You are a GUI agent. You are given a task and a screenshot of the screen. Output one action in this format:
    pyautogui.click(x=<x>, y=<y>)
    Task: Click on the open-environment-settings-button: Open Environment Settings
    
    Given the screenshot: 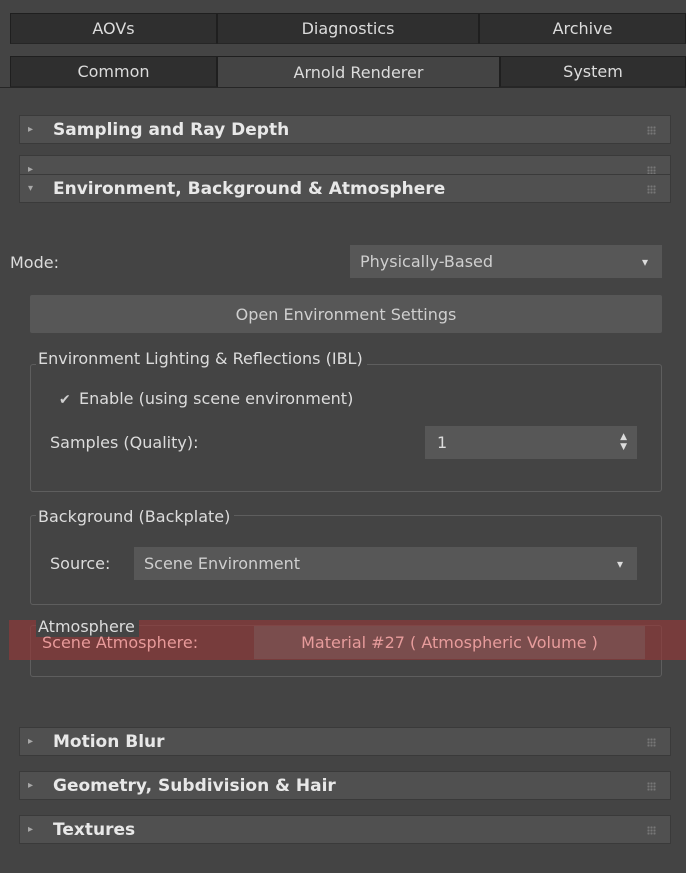 What is the action you would take?
    pyautogui.click(x=346, y=314)
    